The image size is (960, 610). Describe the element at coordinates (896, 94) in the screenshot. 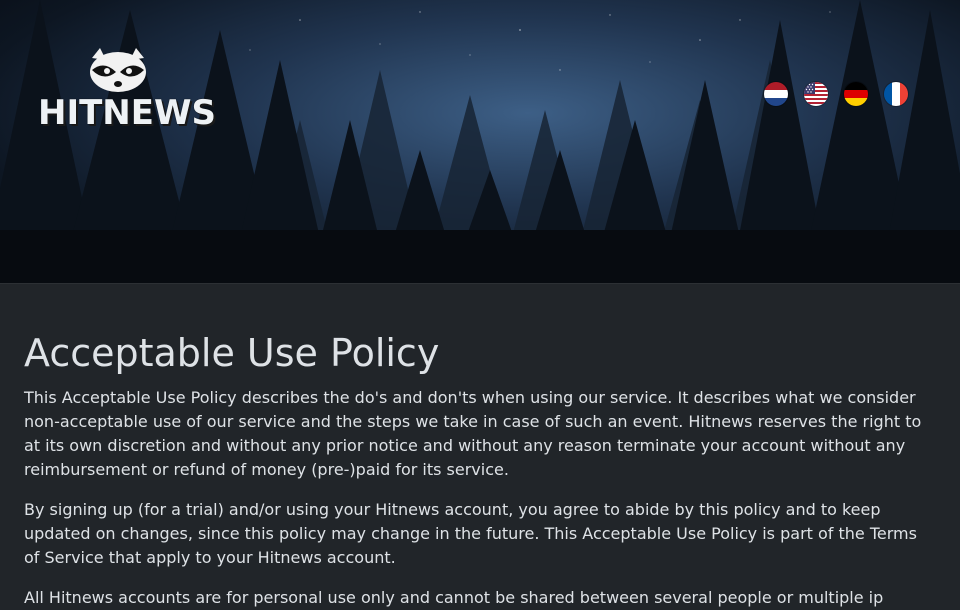

I see `france-flag-icon` at that location.